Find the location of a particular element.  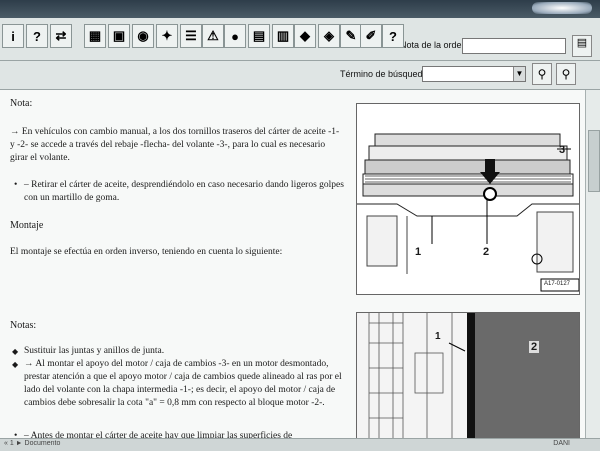

engine-mount-figure: 1 2 is located at coordinates (468, 375).